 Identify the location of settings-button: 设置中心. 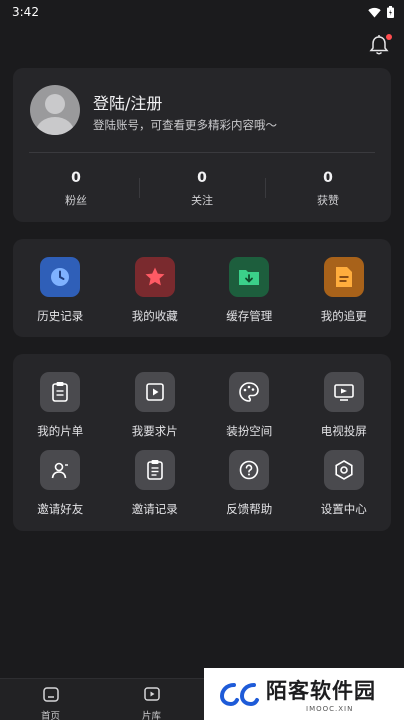
(344, 474).